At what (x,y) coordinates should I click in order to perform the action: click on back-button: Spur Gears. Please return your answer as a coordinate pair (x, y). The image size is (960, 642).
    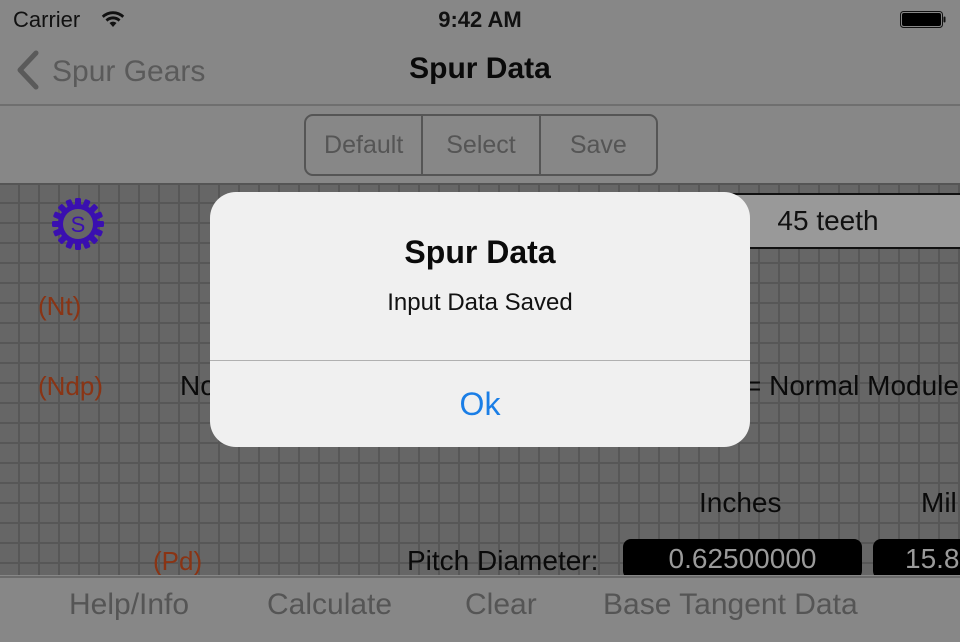
    Looking at the image, I should click on (109, 72).